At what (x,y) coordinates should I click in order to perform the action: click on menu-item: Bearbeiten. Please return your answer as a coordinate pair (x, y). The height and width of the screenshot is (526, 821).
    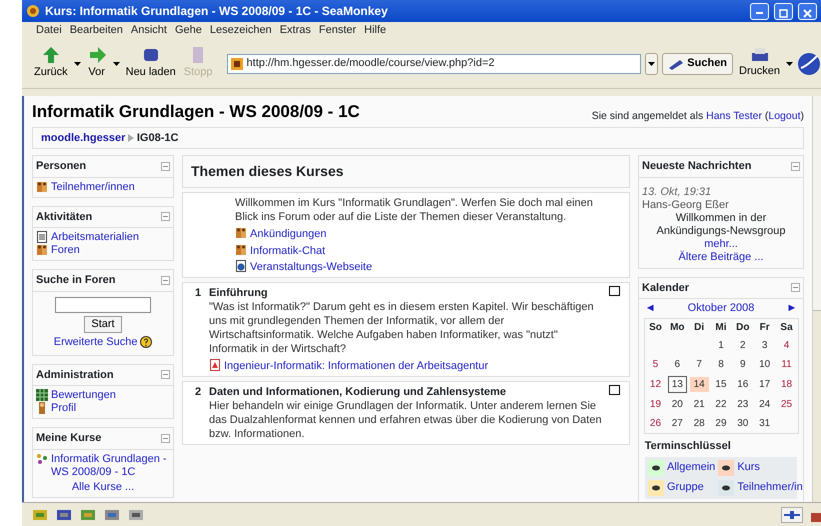
    Looking at the image, I should click on (96, 30).